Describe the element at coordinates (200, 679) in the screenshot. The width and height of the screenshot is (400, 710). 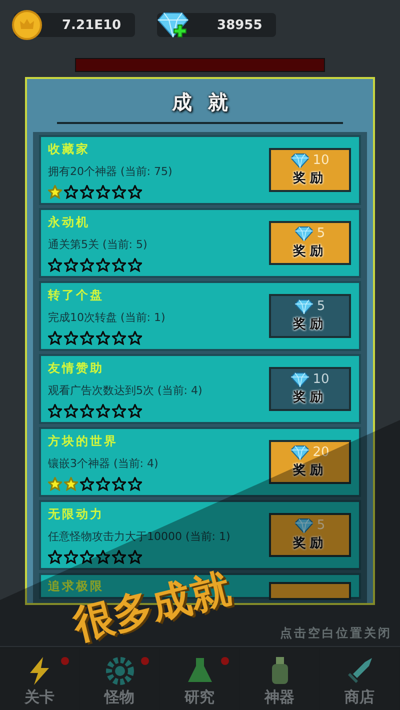
I see `nav-tab: 研究` at that location.